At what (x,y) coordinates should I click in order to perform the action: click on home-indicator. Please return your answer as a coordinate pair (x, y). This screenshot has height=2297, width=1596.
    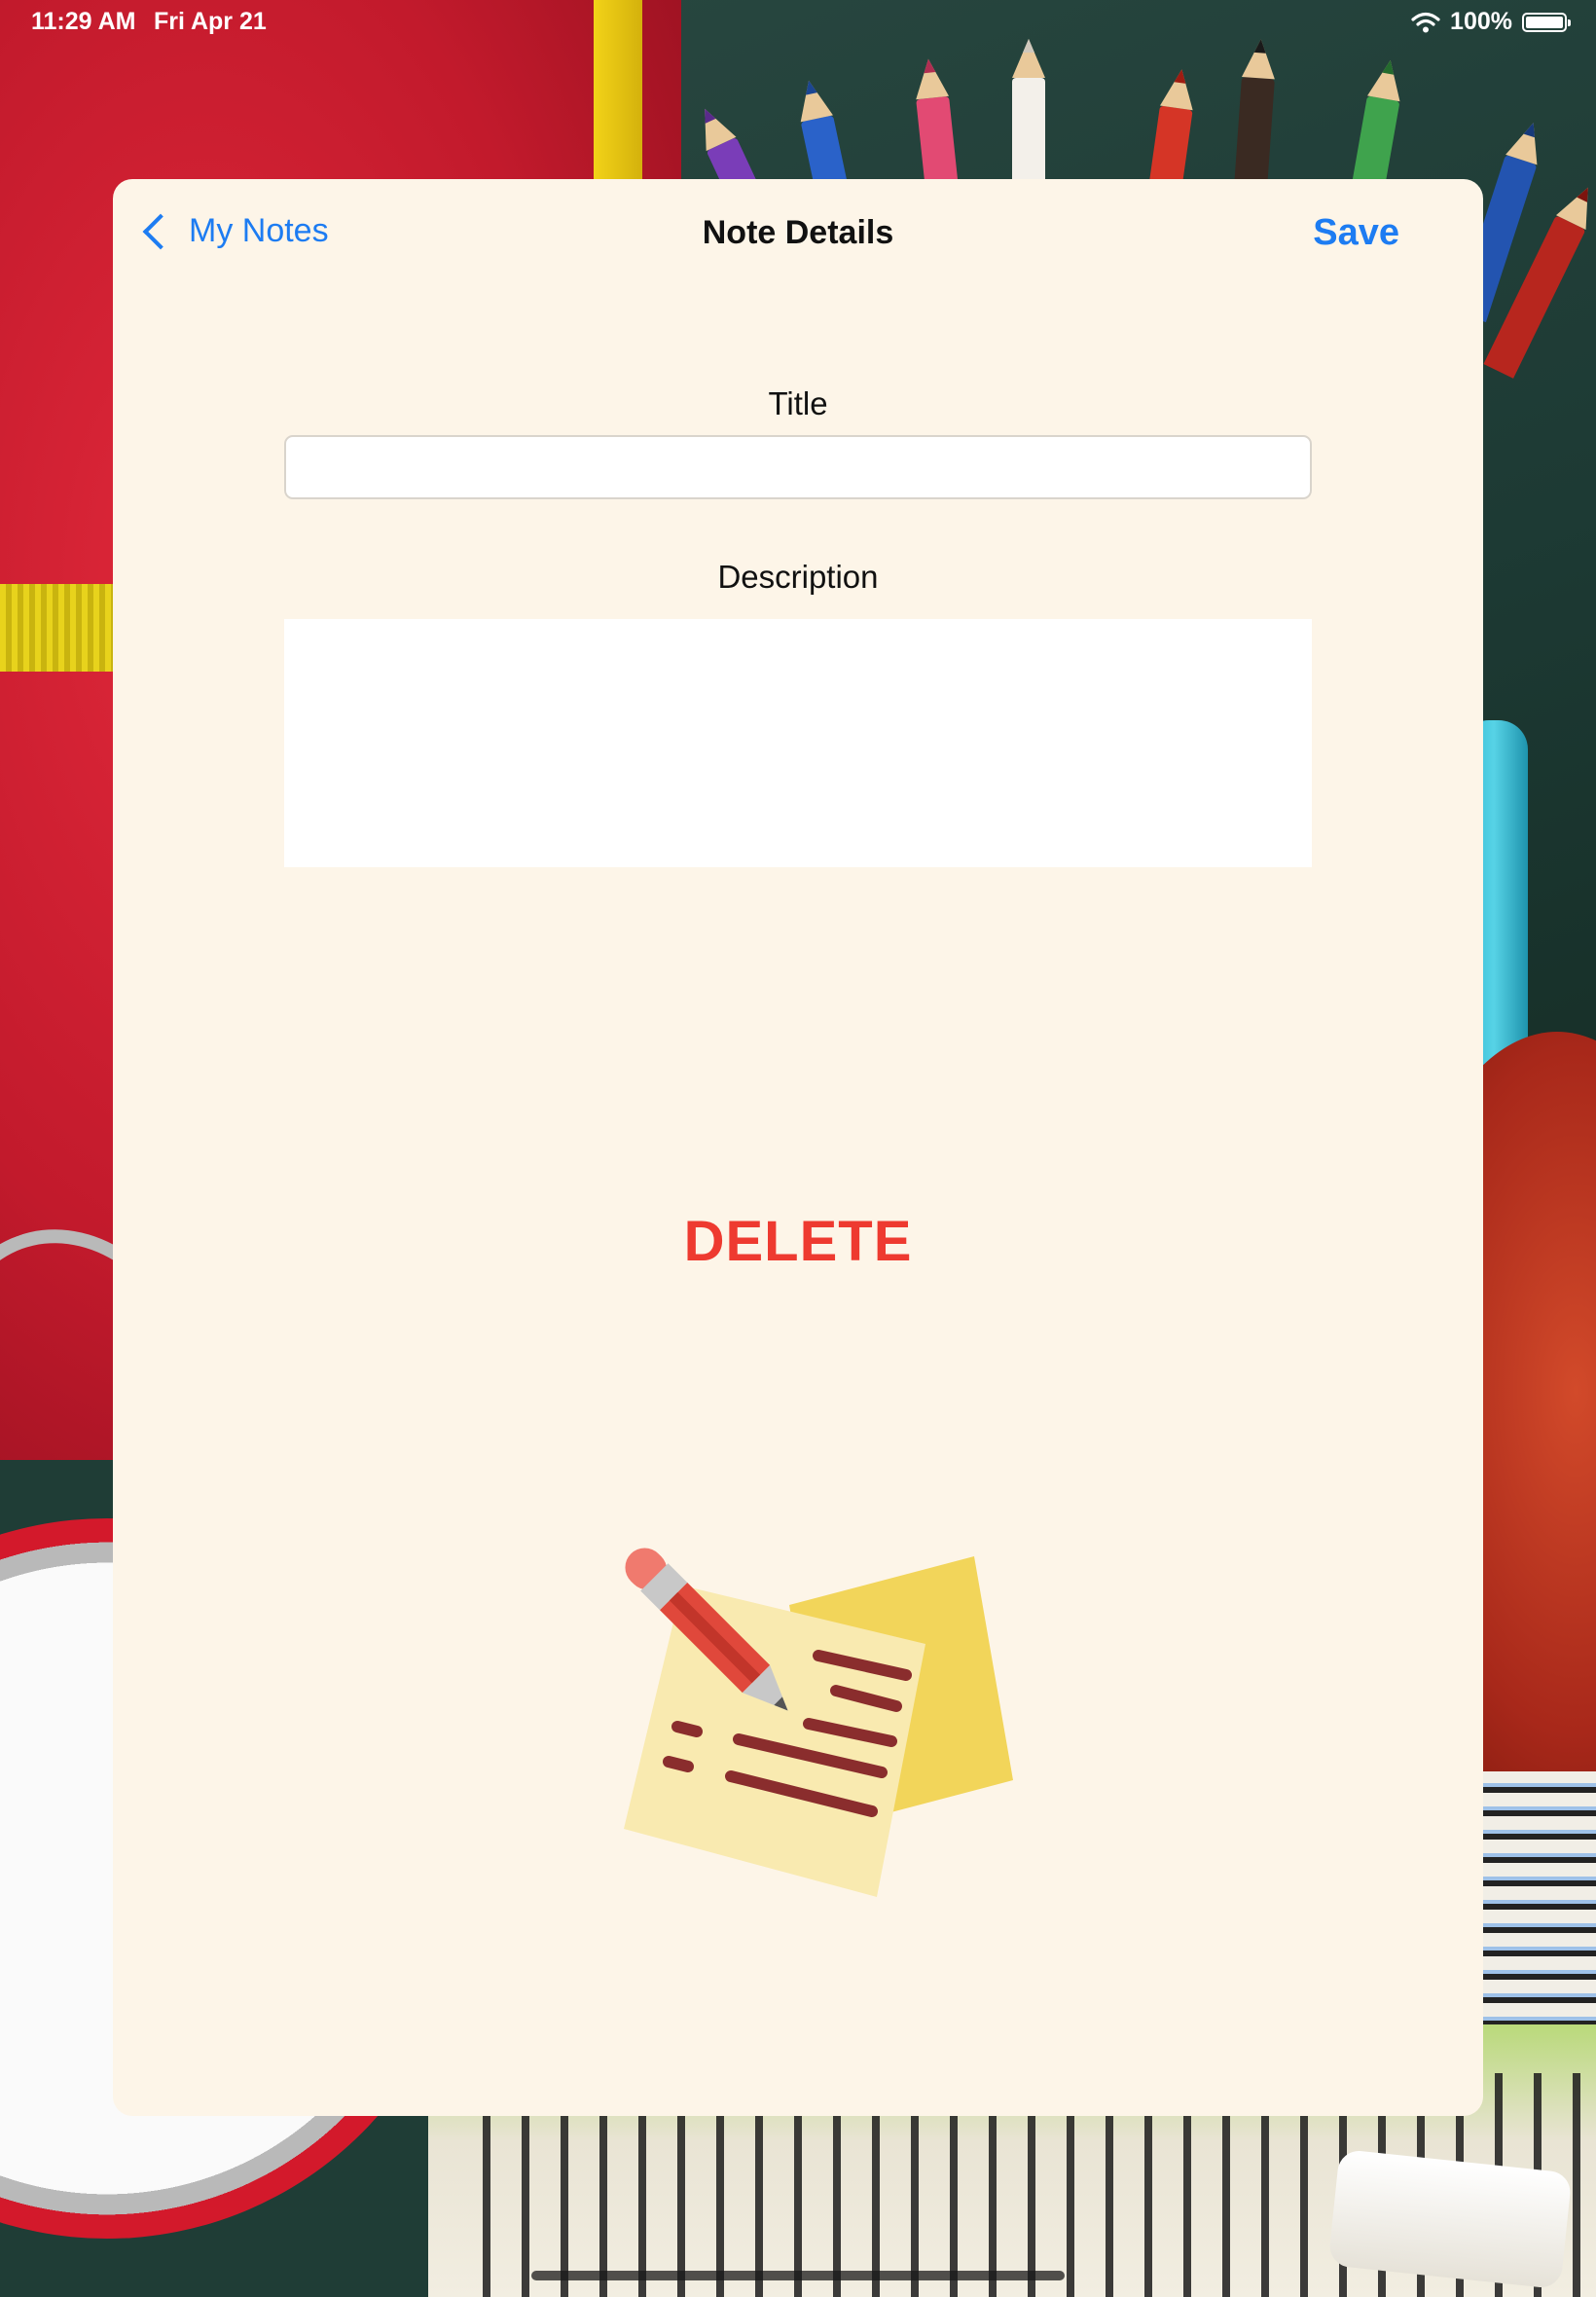
    Looking at the image, I should click on (798, 2275).